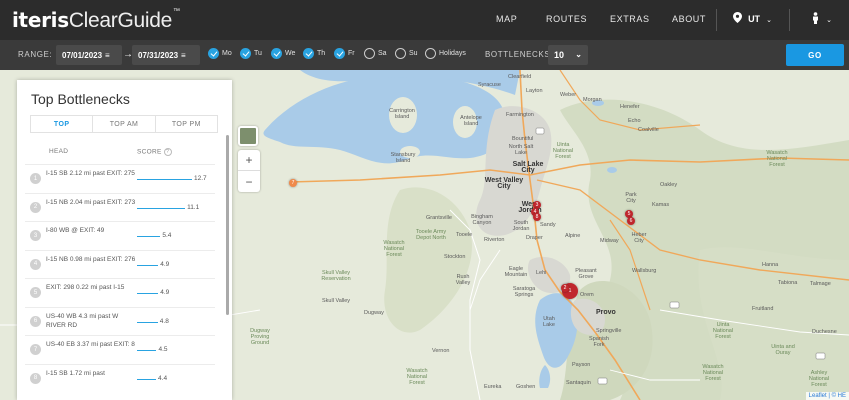 The height and width of the screenshot is (400, 849). I want to click on bottleneck-head: US-40 EB 3.37 mi past EXIT: 8, so click(90, 344).